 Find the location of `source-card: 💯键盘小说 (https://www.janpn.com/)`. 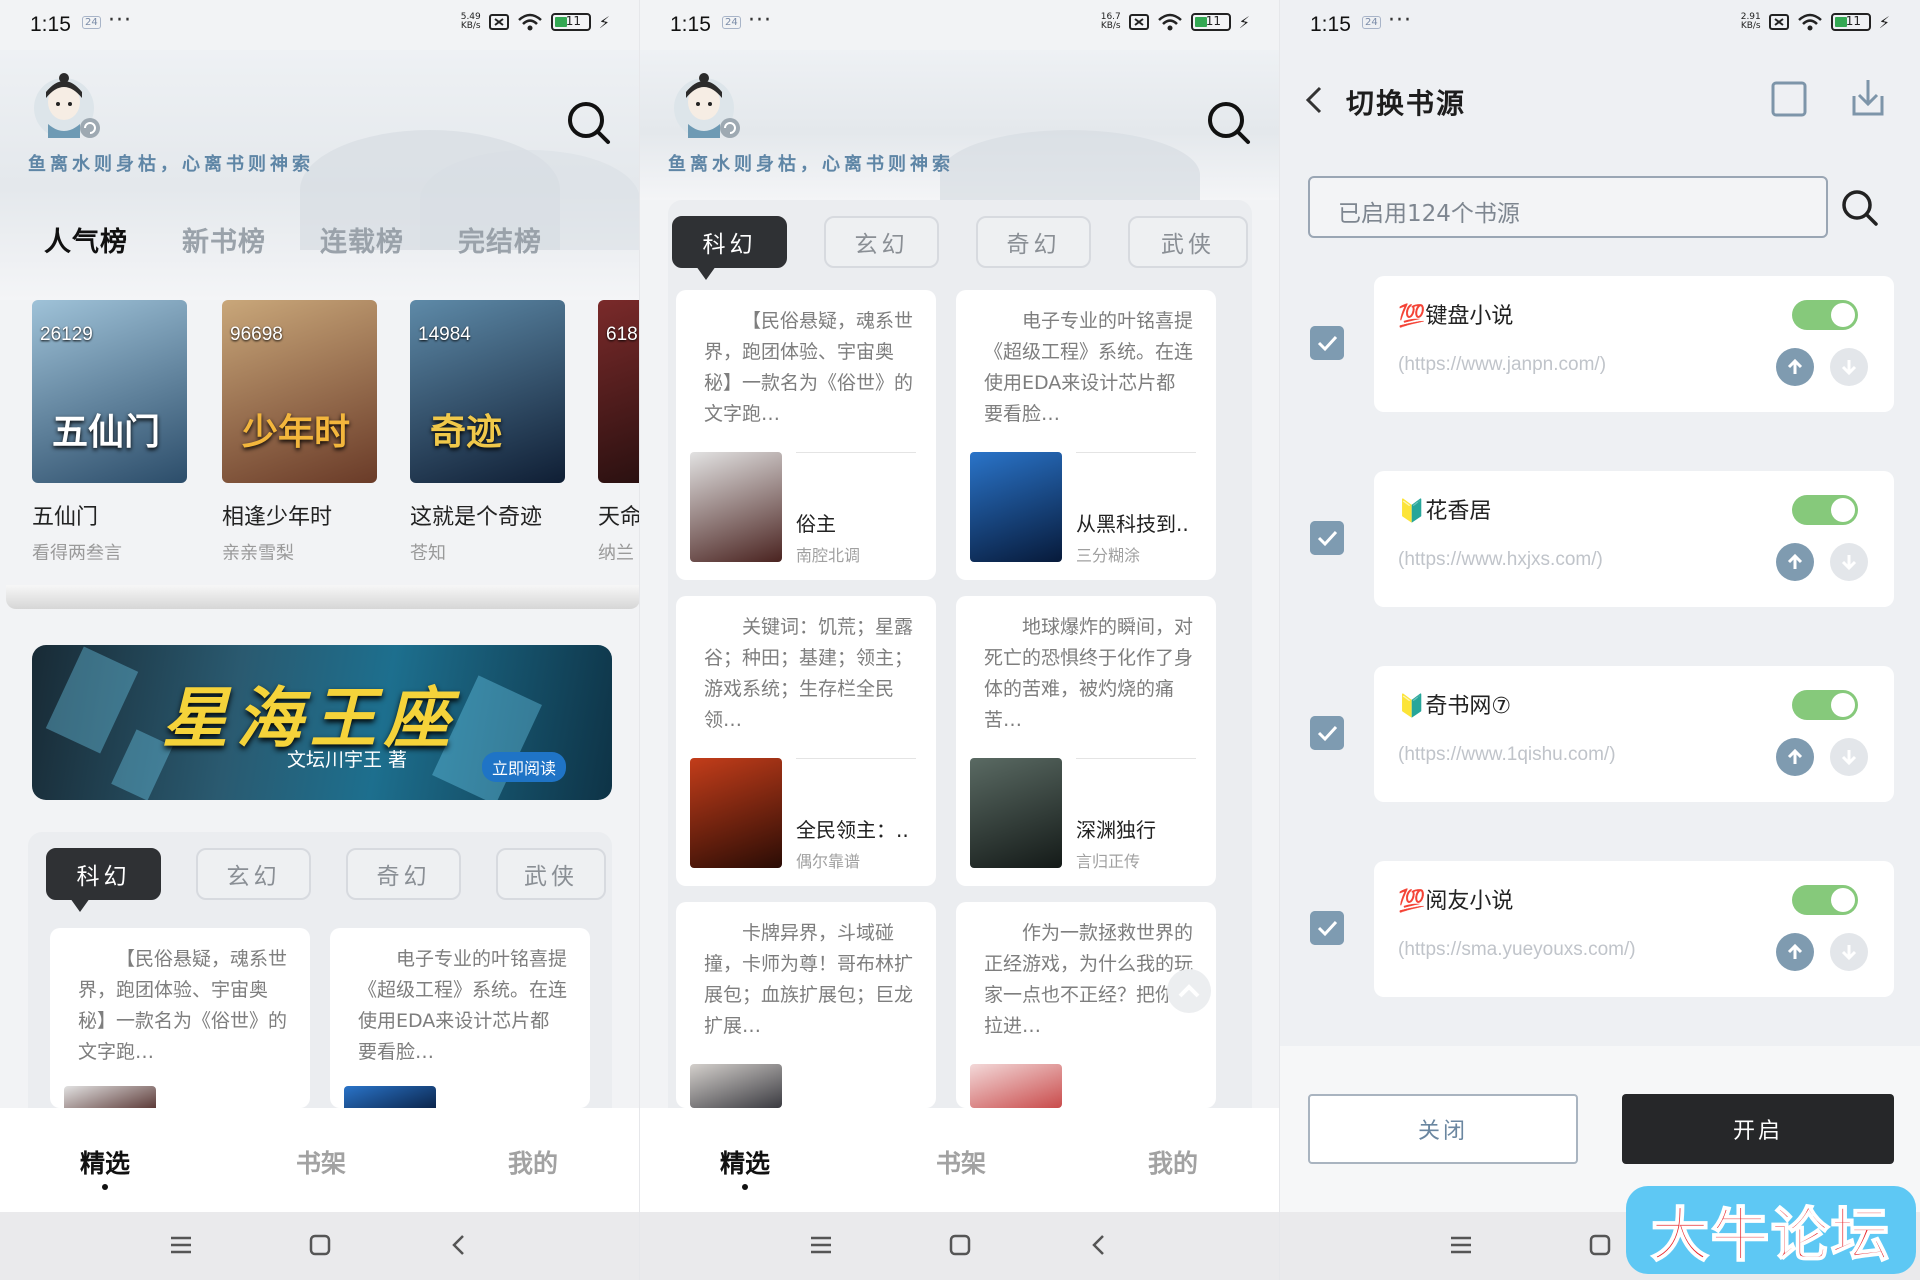

source-card: 💯键盘小说 (https://www.janpn.com/) is located at coordinates (1634, 344).